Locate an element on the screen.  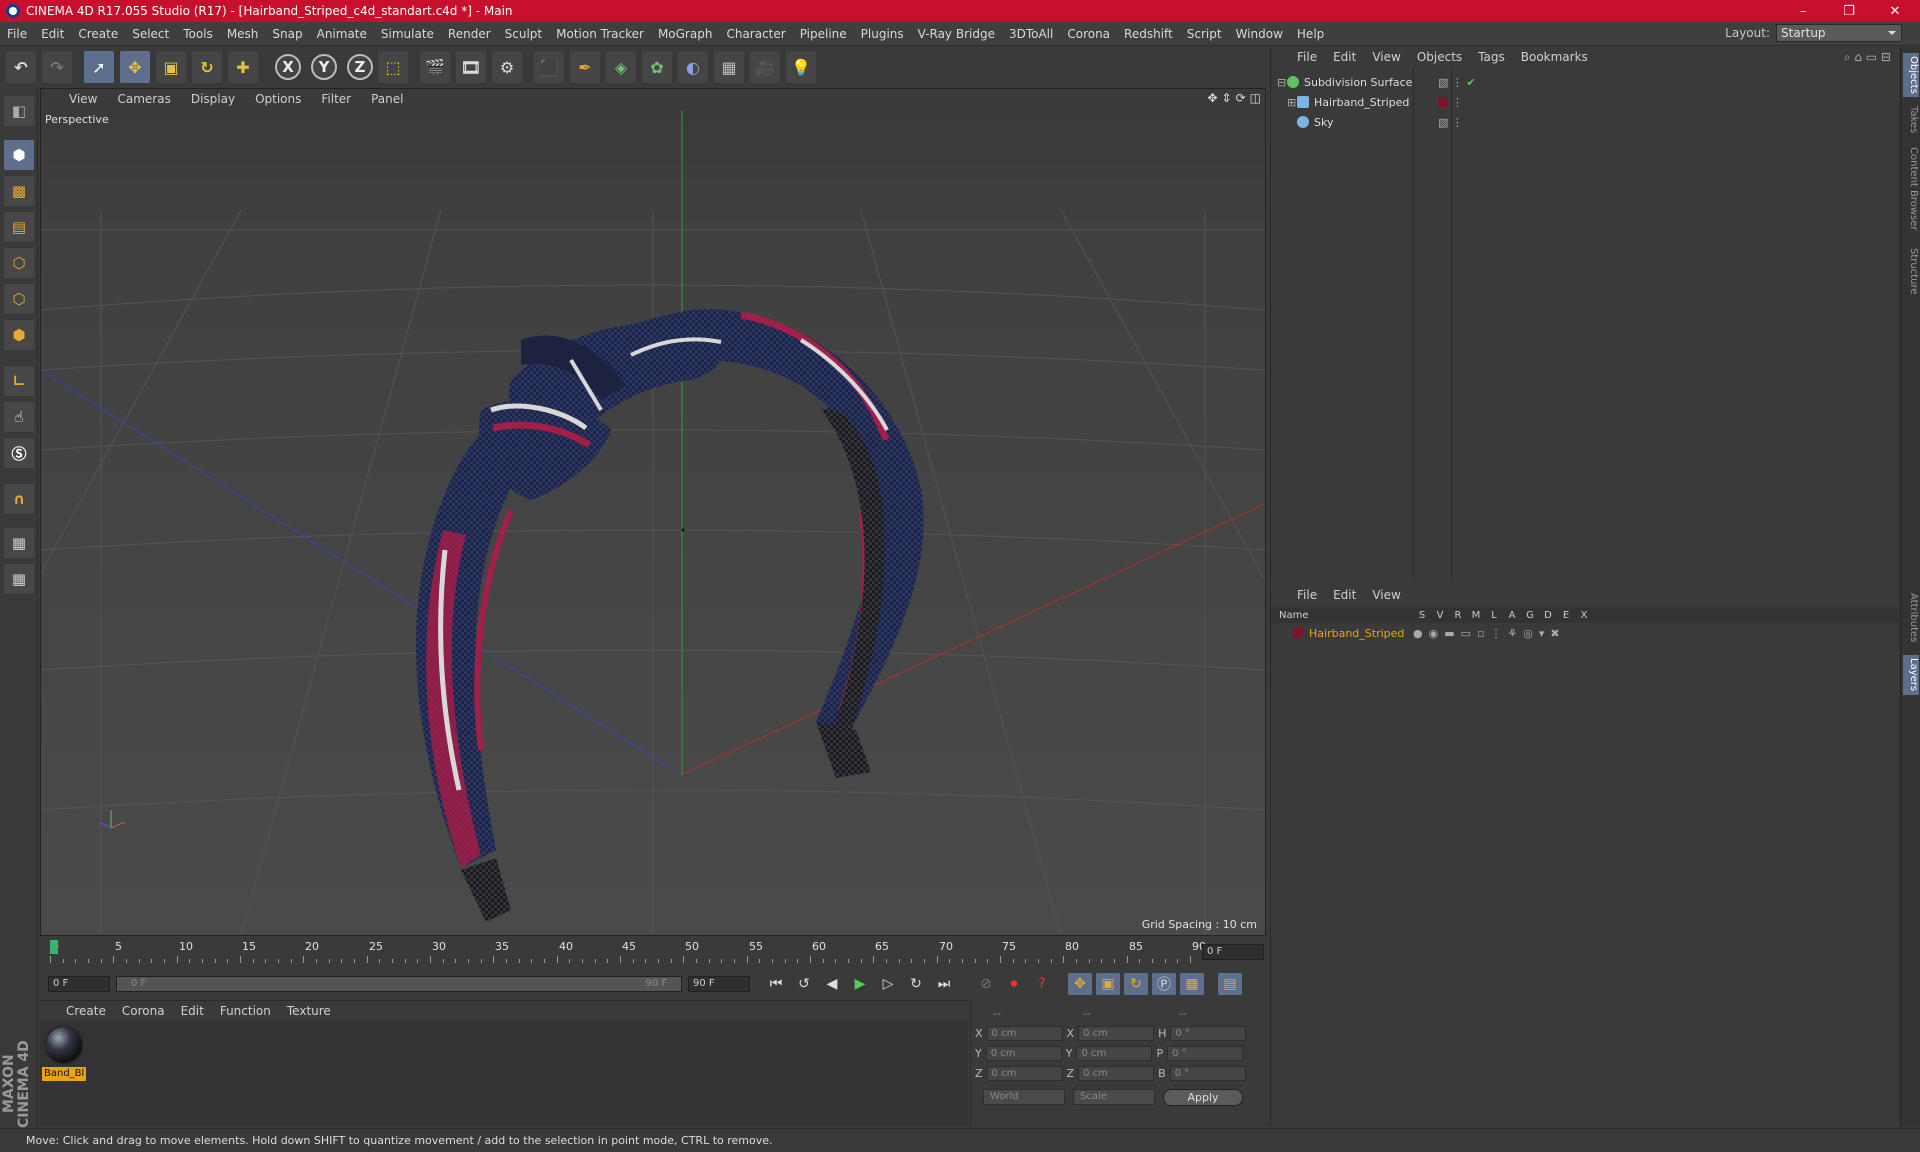
material-menu-edit: Edit is located at coordinates (192, 1011).